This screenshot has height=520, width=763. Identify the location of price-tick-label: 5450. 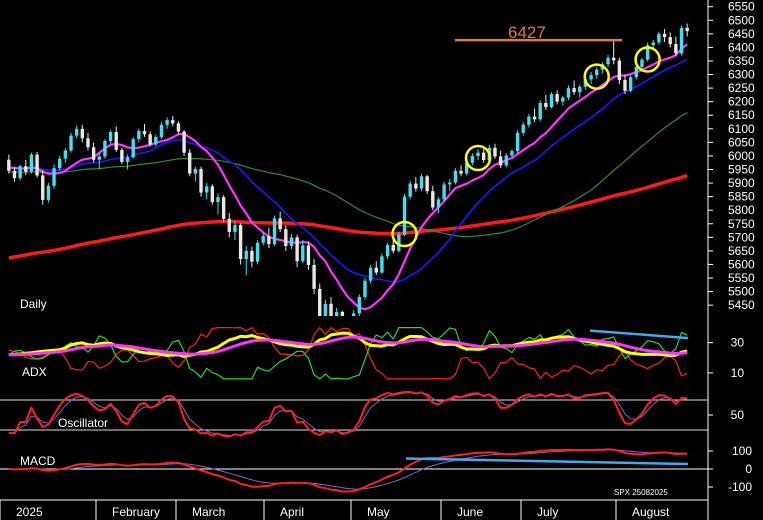
(741, 305).